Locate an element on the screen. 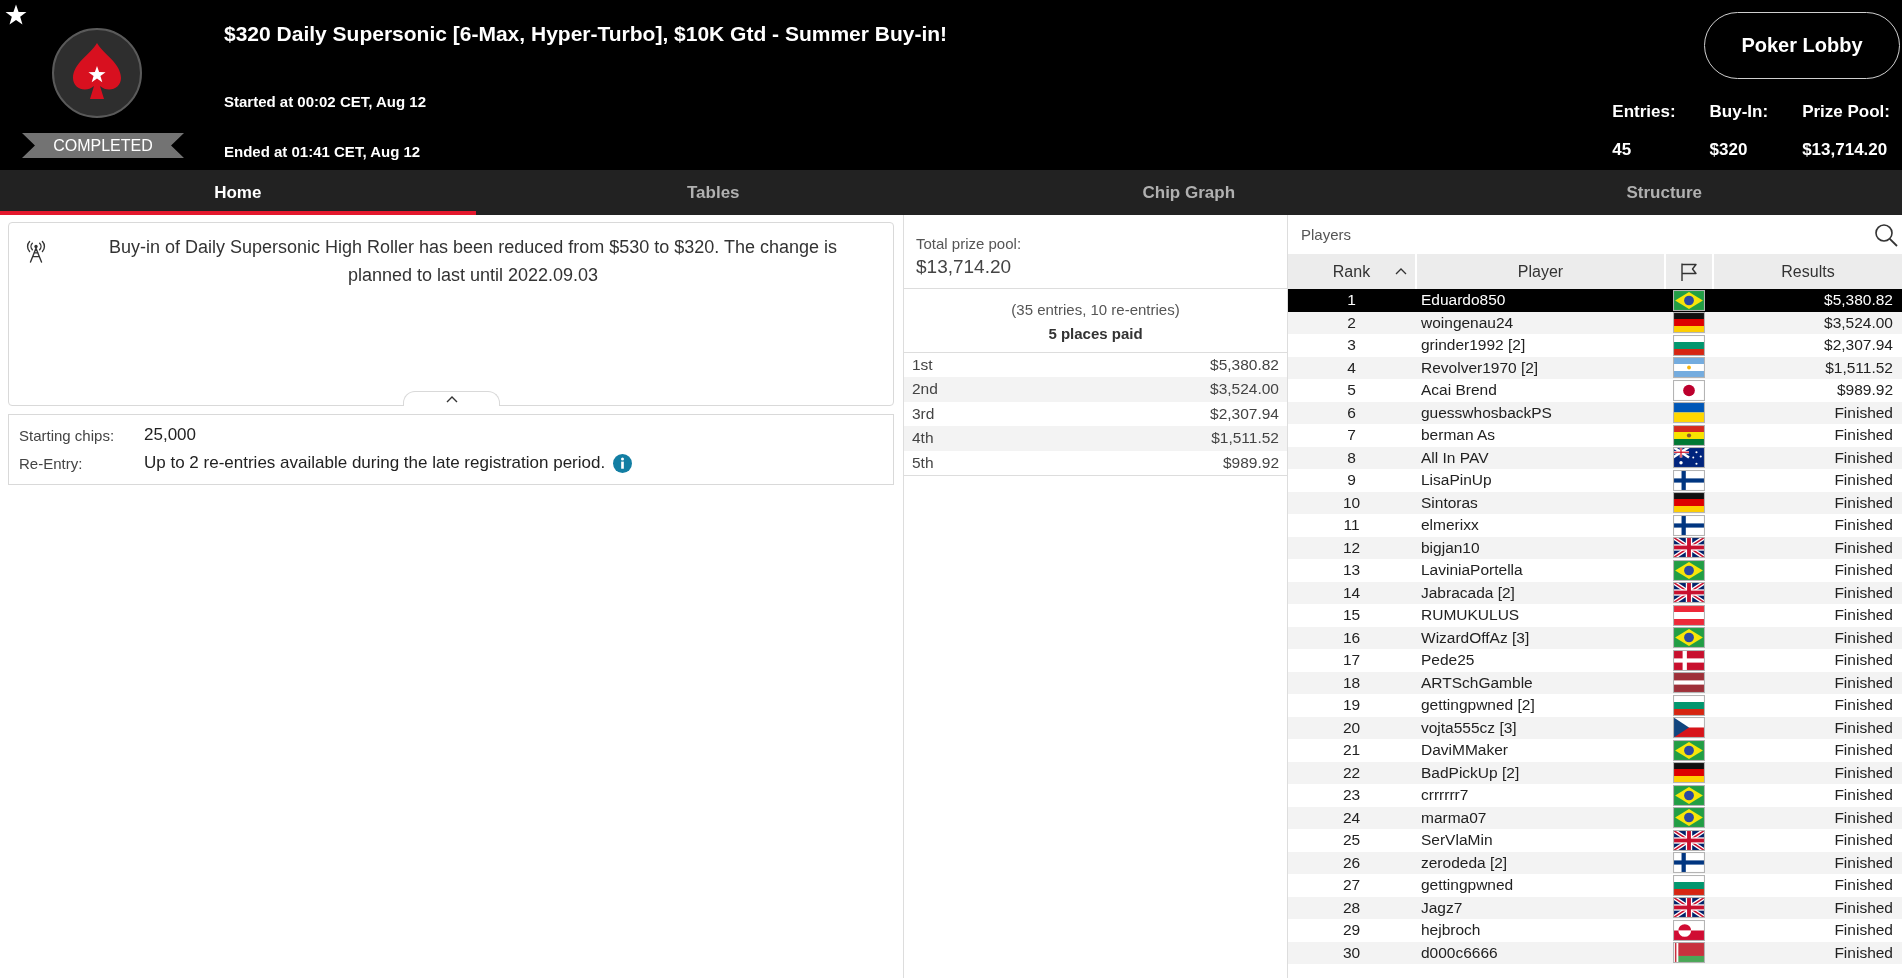  japan-flag-icon is located at coordinates (1689, 390).